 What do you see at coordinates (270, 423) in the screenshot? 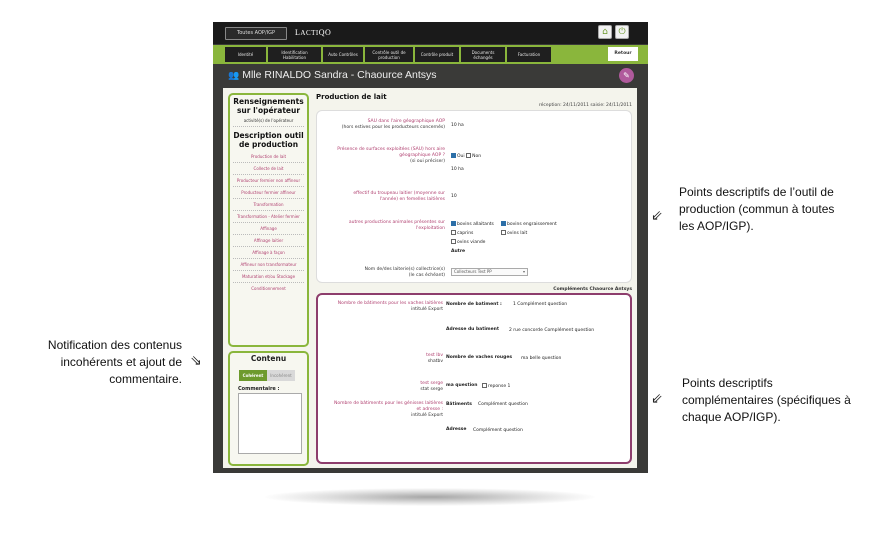
I see `comment-textarea` at bounding box center [270, 423].